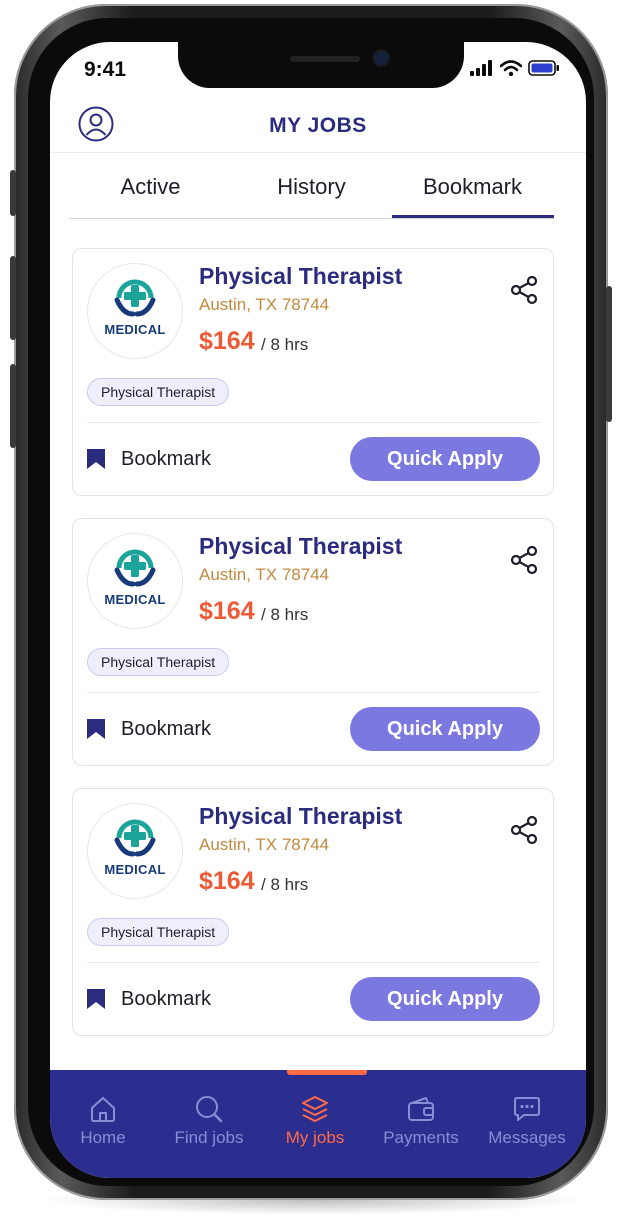  I want to click on nav-item-find-jobs: Find jobs, so click(209, 1121).